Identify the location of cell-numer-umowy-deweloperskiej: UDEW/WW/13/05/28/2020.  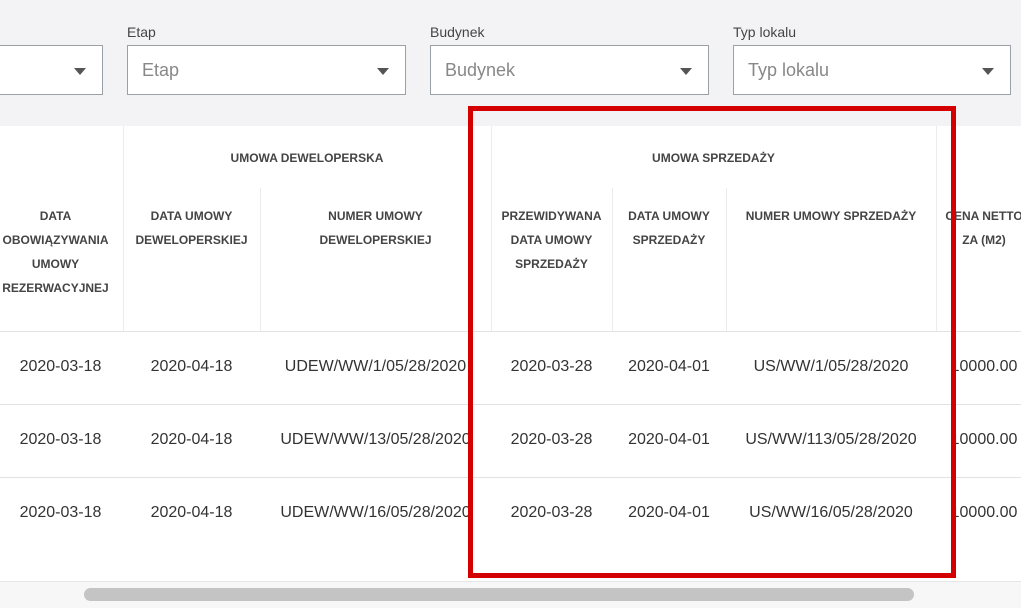
(375, 439).